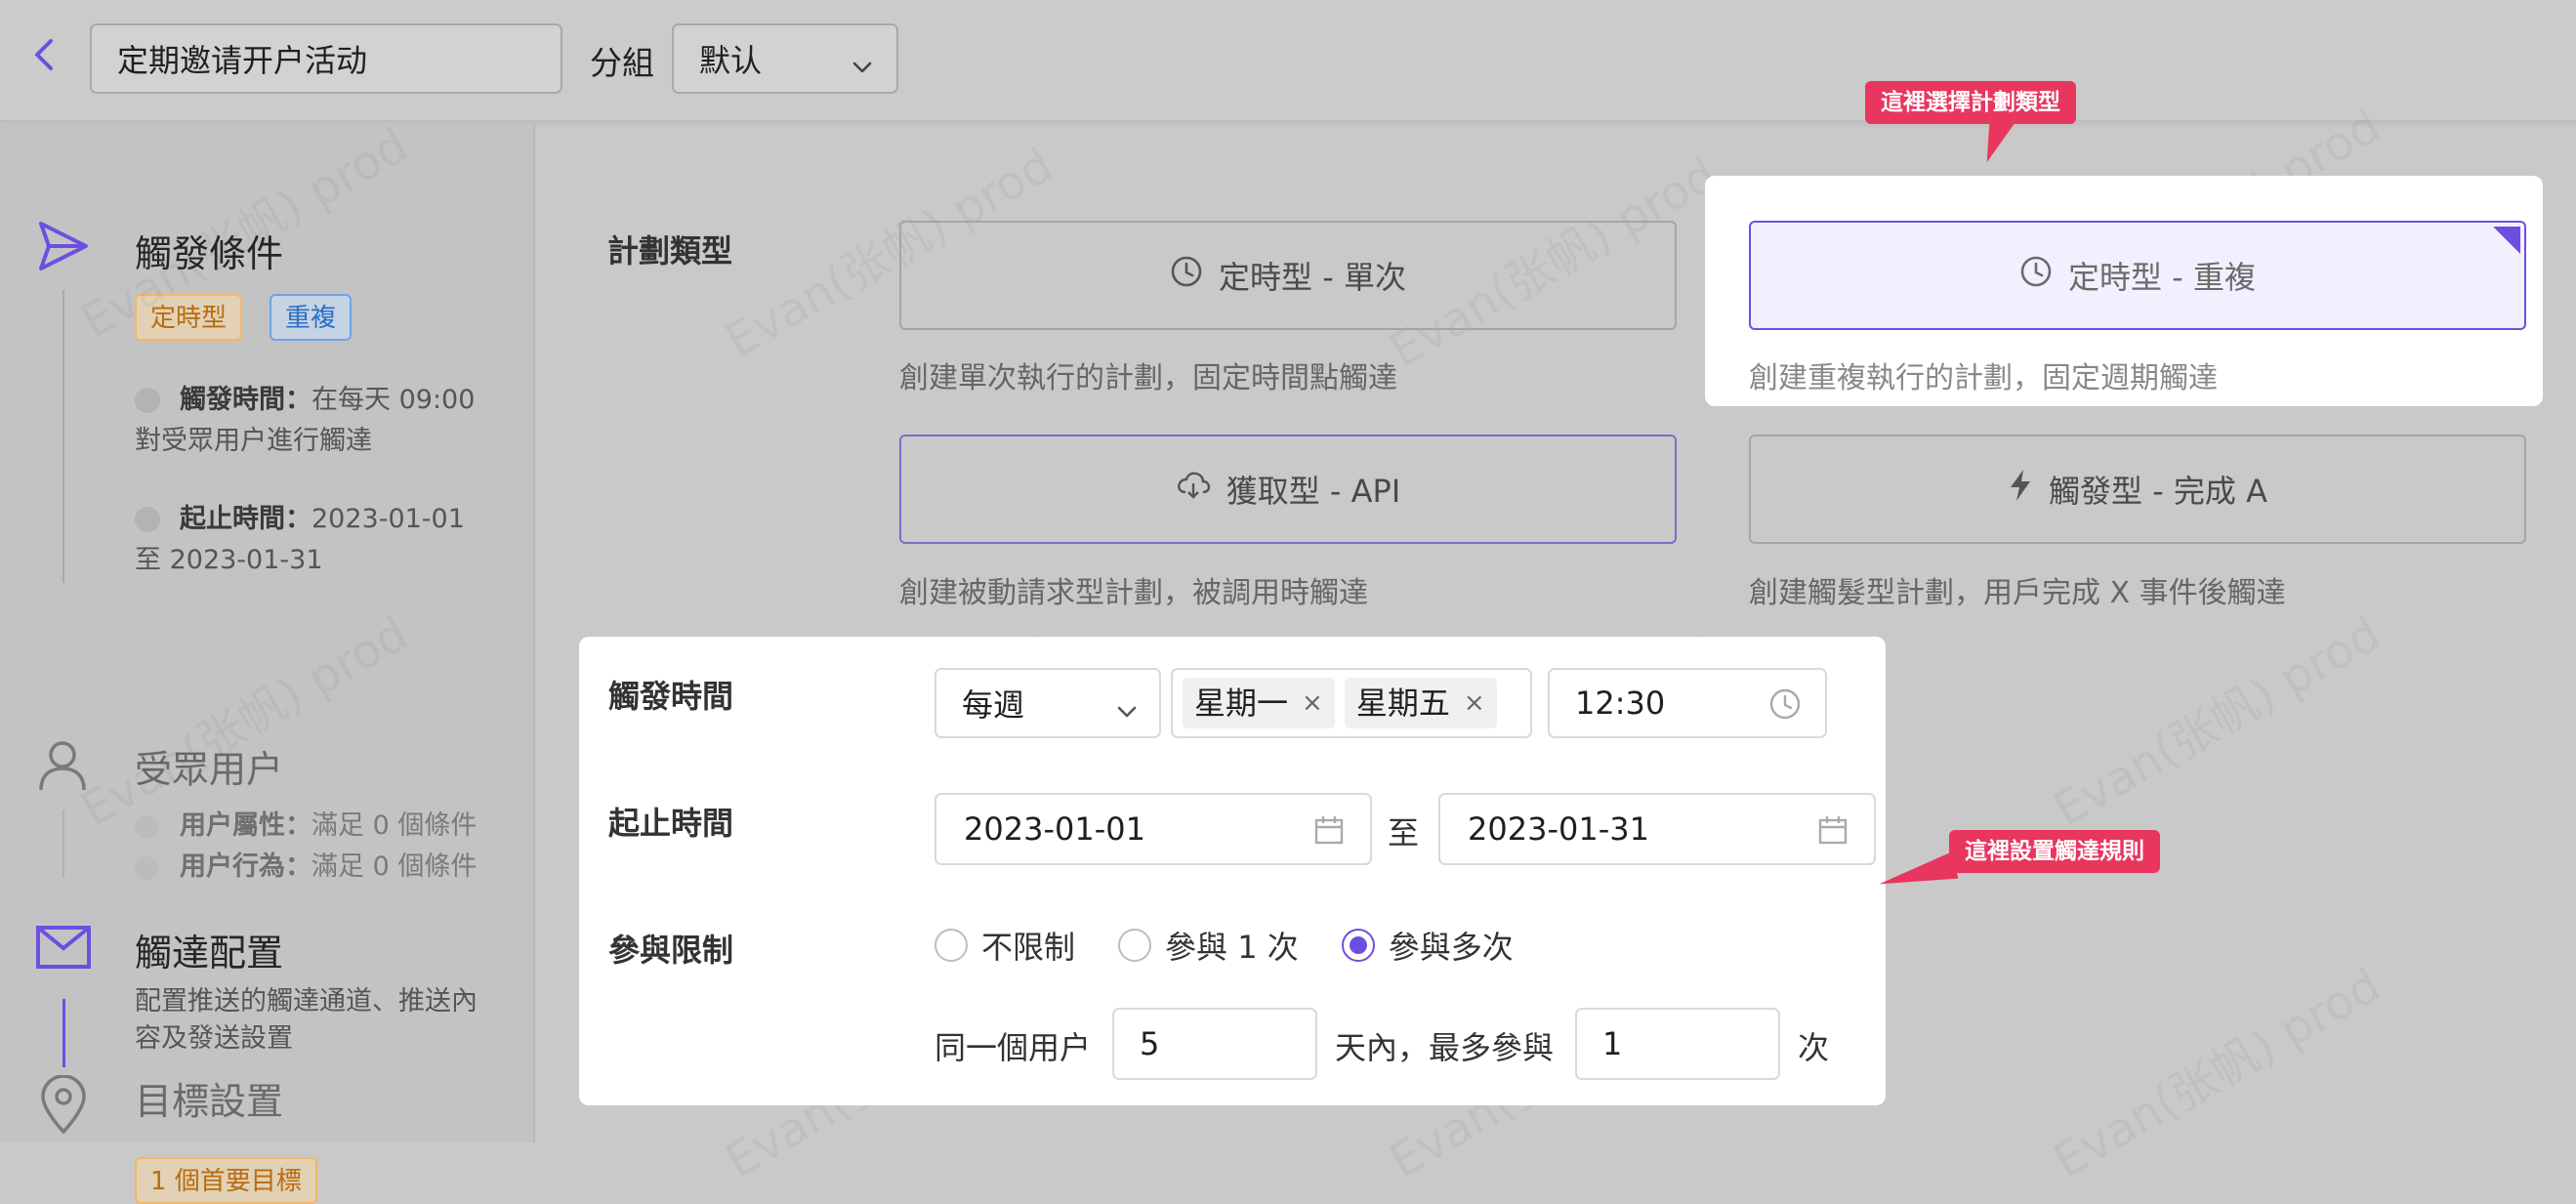 The width and height of the screenshot is (2576, 1204). What do you see at coordinates (1014, 1047) in the screenshot?
I see `same-user-label: 同一個用户` at bounding box center [1014, 1047].